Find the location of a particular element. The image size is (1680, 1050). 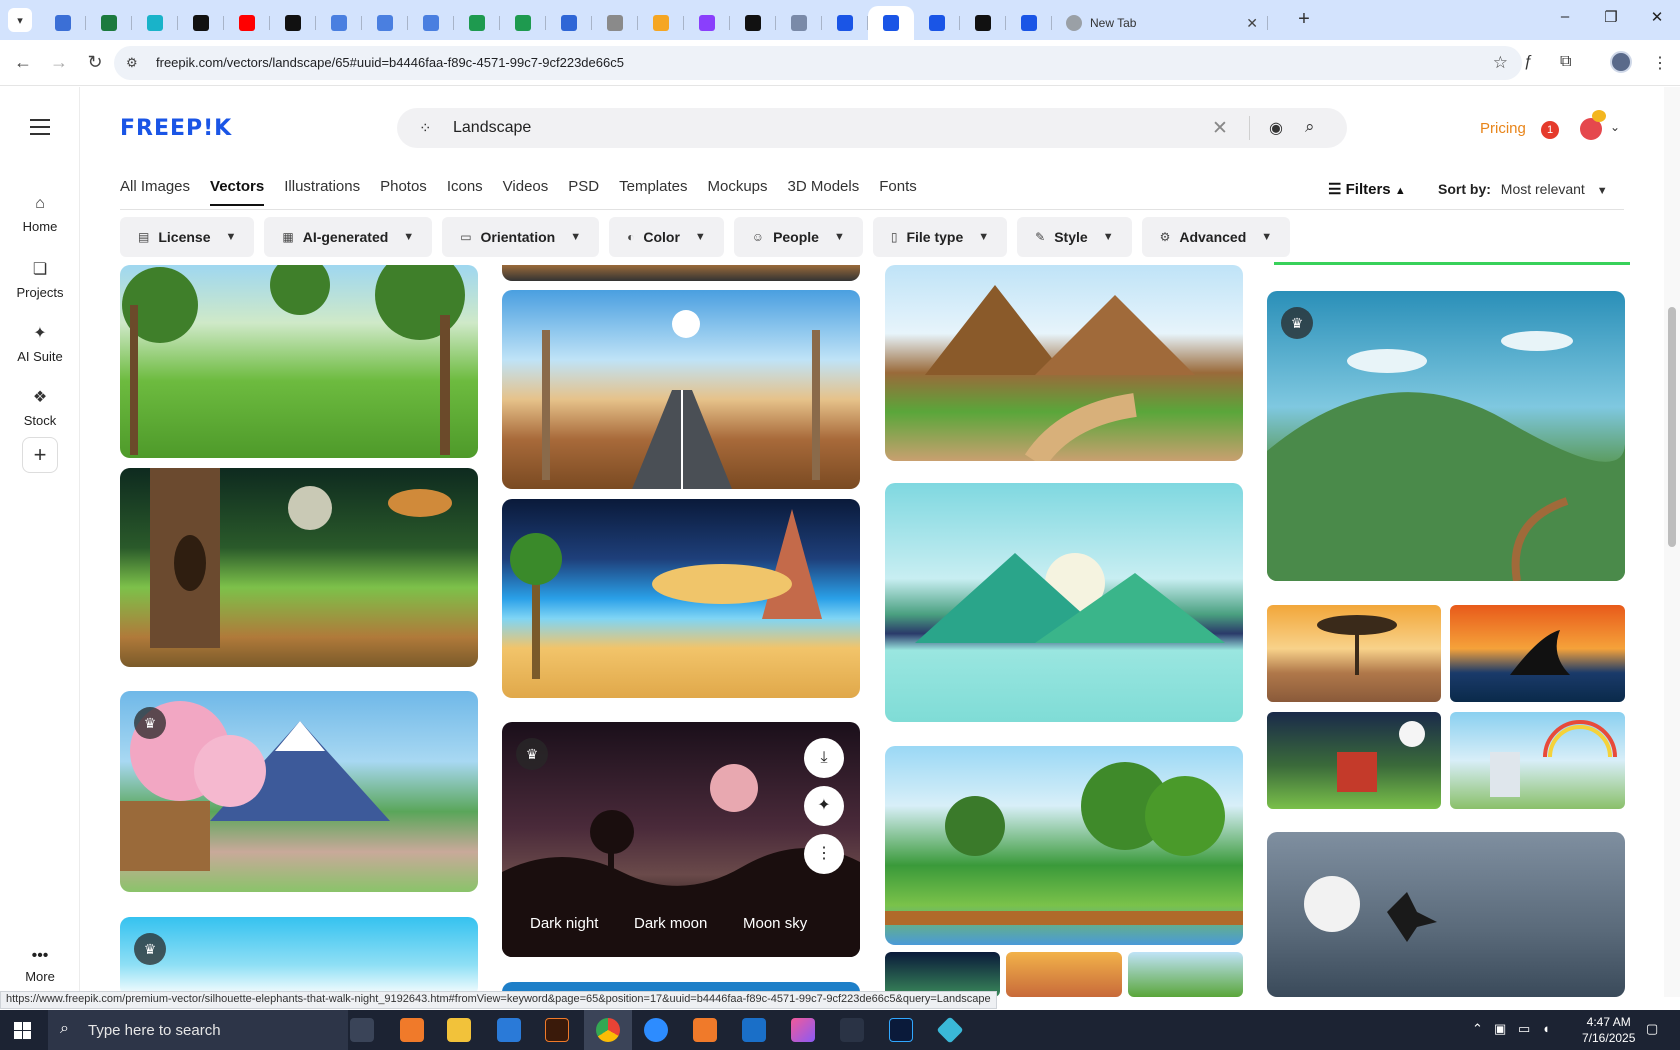

app-diamond-icon is located at coordinates (950, 1030).